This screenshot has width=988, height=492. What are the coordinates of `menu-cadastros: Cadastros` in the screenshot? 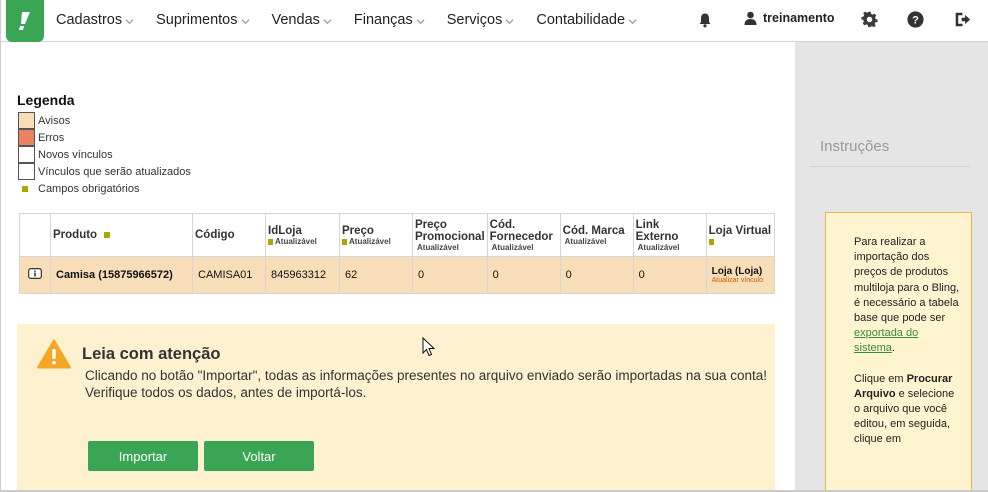 It's located at (95, 20).